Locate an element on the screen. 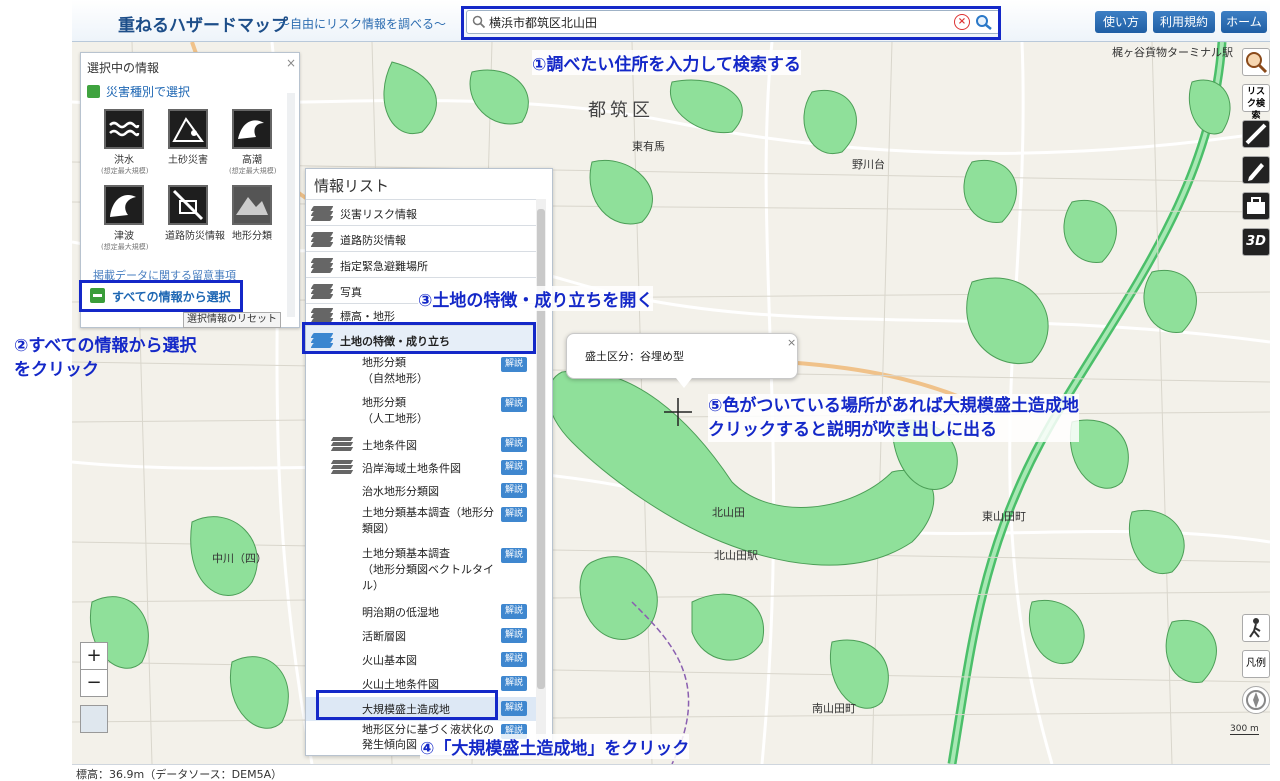 This screenshot has width=1280, height=781. compass-icon is located at coordinates (1256, 700).